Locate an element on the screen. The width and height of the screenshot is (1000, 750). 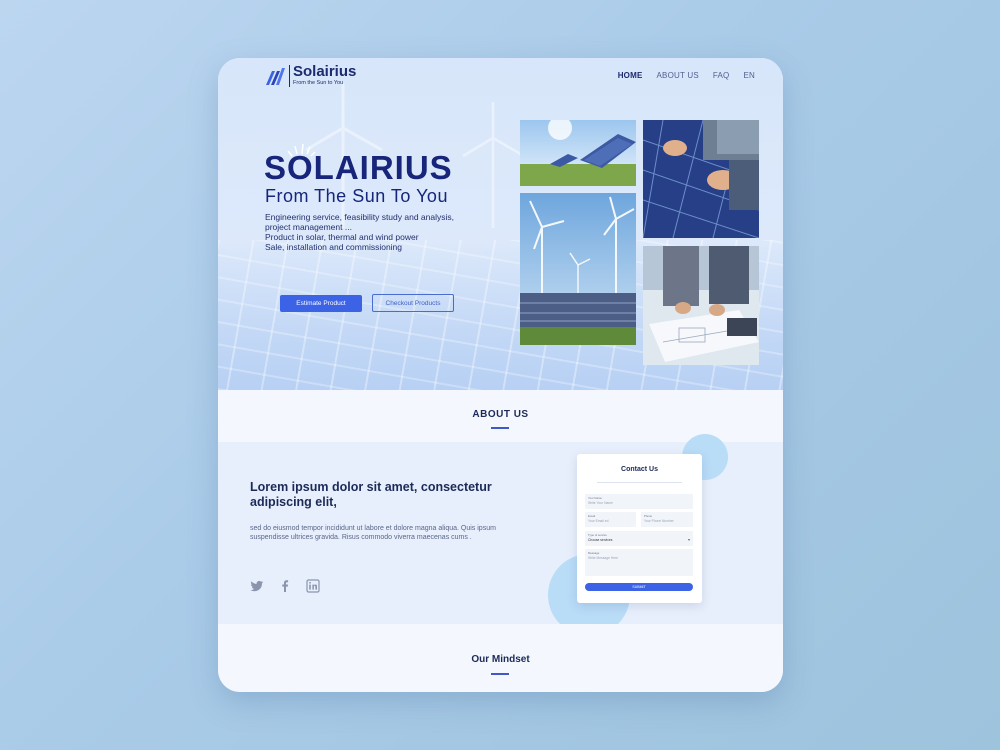
facebook-icon is located at coordinates (285, 585).